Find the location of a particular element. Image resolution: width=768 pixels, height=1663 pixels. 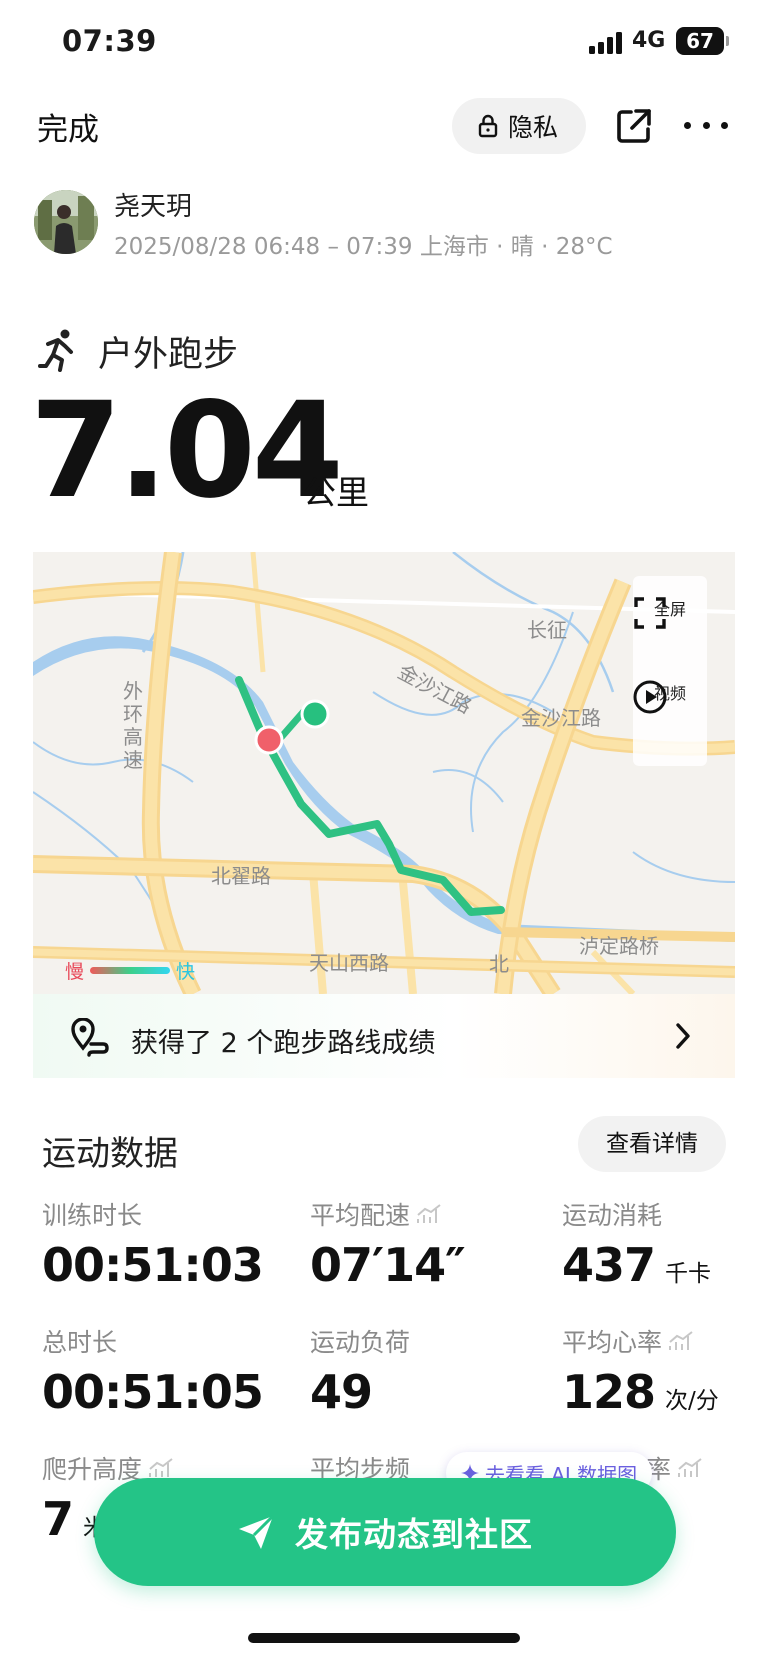

stat-value: 128 is located at coordinates (609, 1392).